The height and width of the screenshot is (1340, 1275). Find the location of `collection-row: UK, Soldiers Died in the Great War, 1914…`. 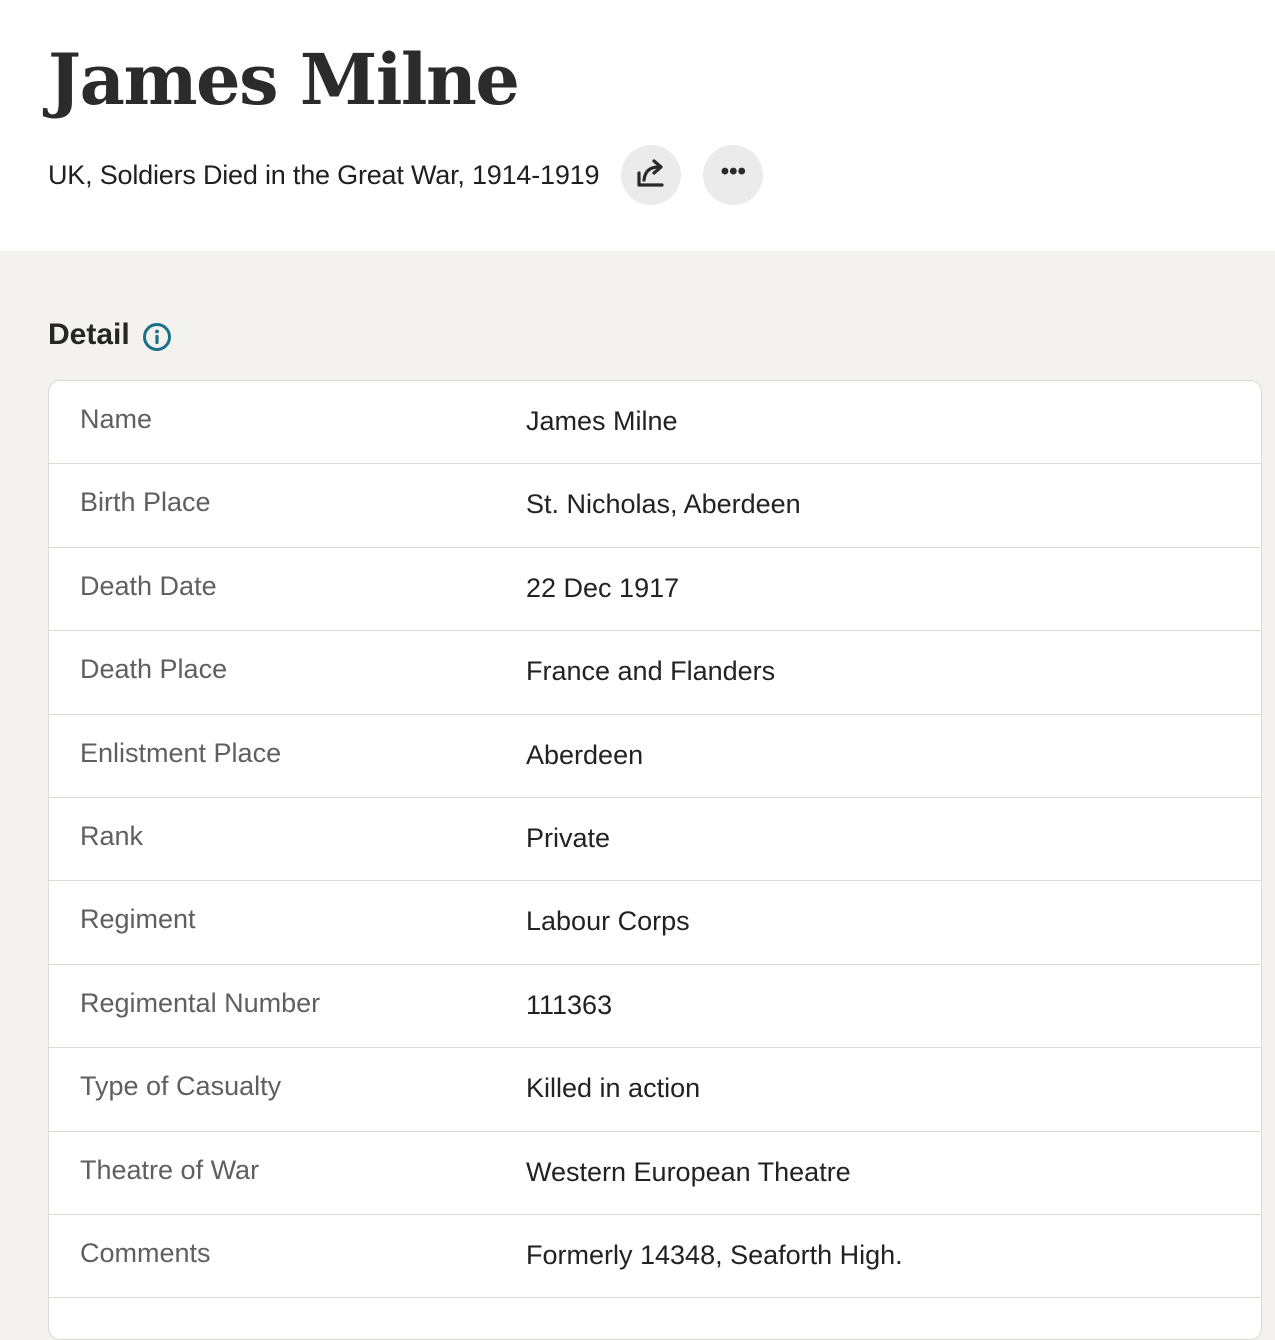

collection-row: UK, Soldiers Died in the Great War, 1914… is located at coordinates (406, 175).